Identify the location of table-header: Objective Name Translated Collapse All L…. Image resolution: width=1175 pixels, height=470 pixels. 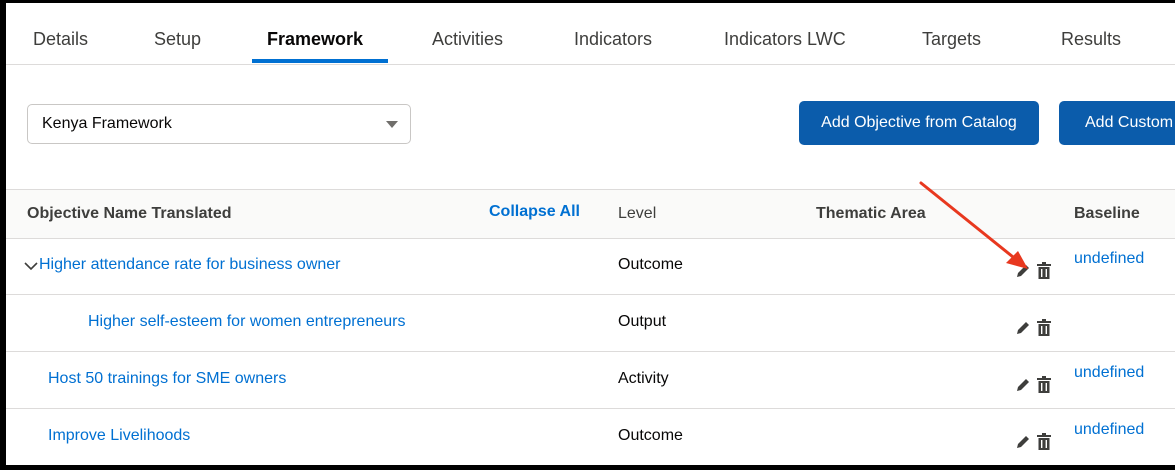
(590, 214).